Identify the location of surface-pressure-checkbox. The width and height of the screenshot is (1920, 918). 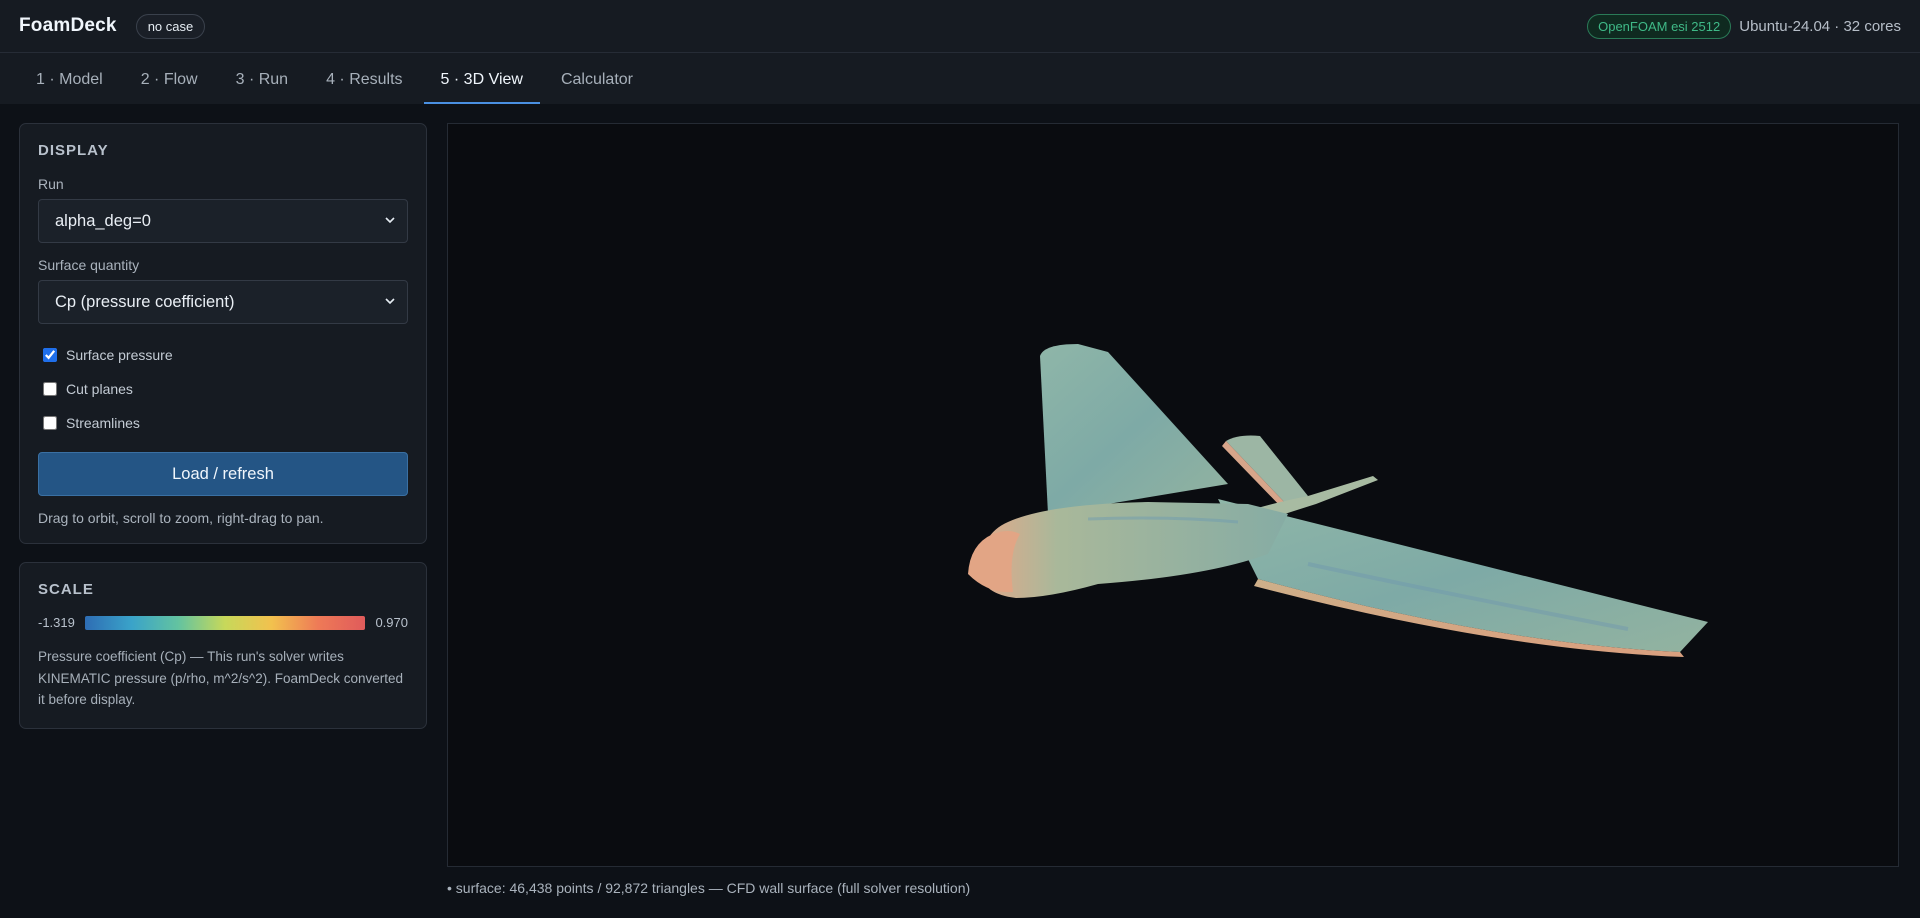
(50, 355).